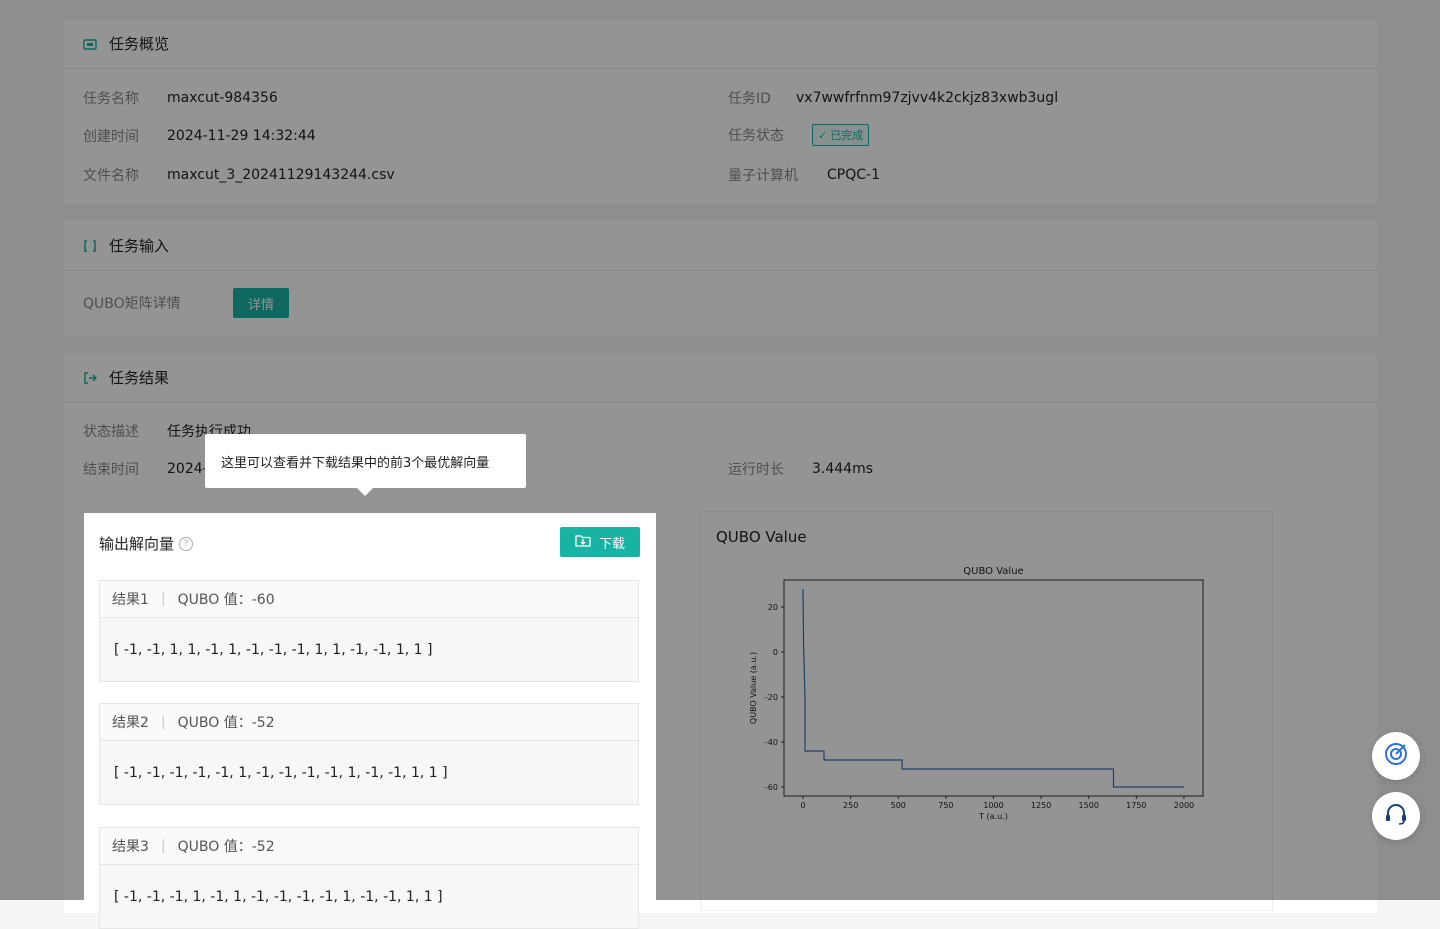 The image size is (1440, 929). Describe the element at coordinates (720, 378) in the screenshot. I see `result-header: 任务结果` at that location.